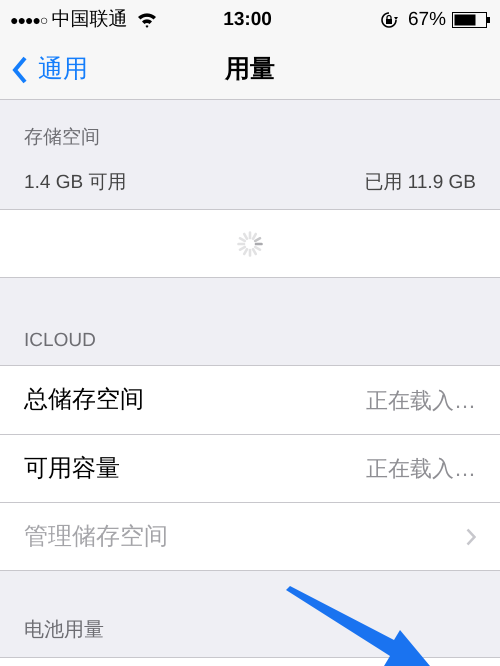 The height and width of the screenshot is (666, 500). Describe the element at coordinates (250, 243) in the screenshot. I see `loading-spinner-icon` at that location.